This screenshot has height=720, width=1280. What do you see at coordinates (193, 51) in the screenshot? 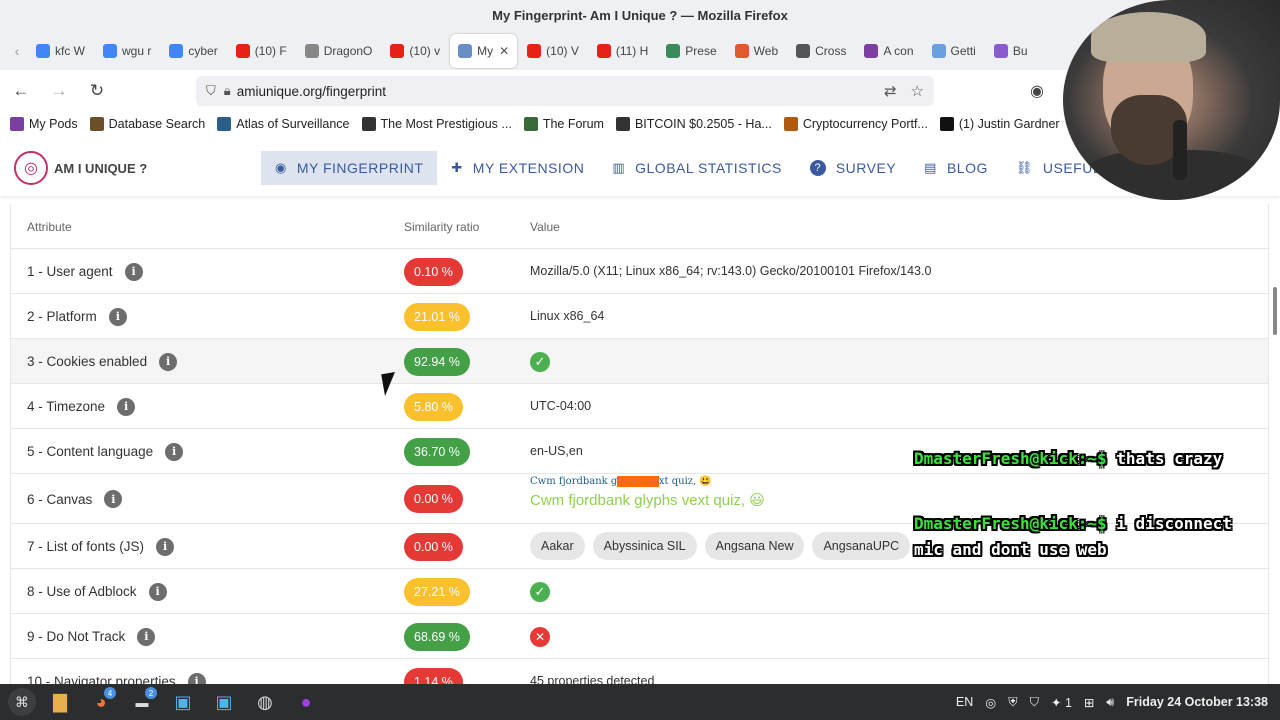
I see `browser-tab: cyber` at bounding box center [193, 51].